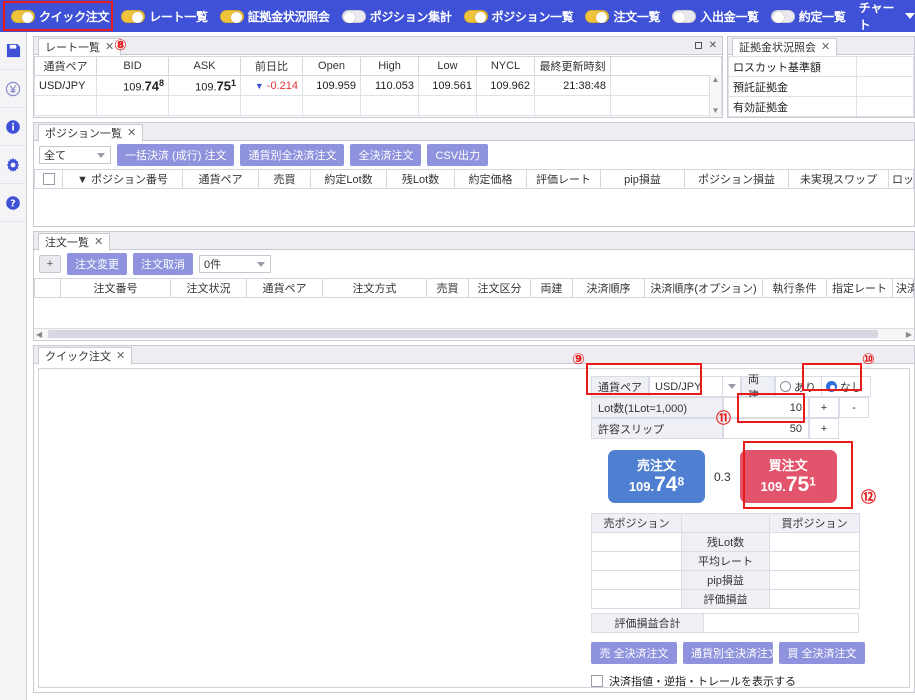 The image size is (915, 700). Describe the element at coordinates (597, 16) in the screenshot. I see `toggle-icon-order-list` at that location.